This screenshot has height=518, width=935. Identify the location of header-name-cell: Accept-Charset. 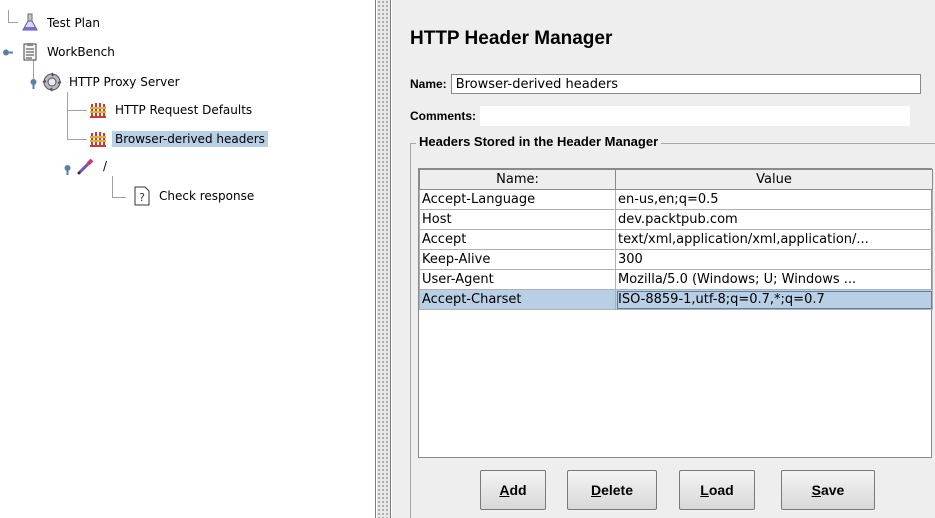
(517, 299).